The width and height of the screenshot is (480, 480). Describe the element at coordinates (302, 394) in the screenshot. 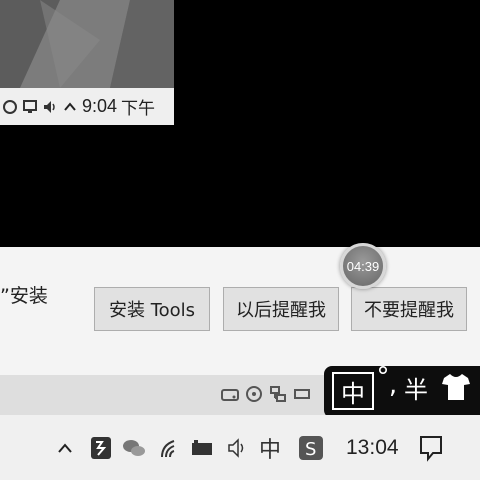

I see `usb-icon` at that location.